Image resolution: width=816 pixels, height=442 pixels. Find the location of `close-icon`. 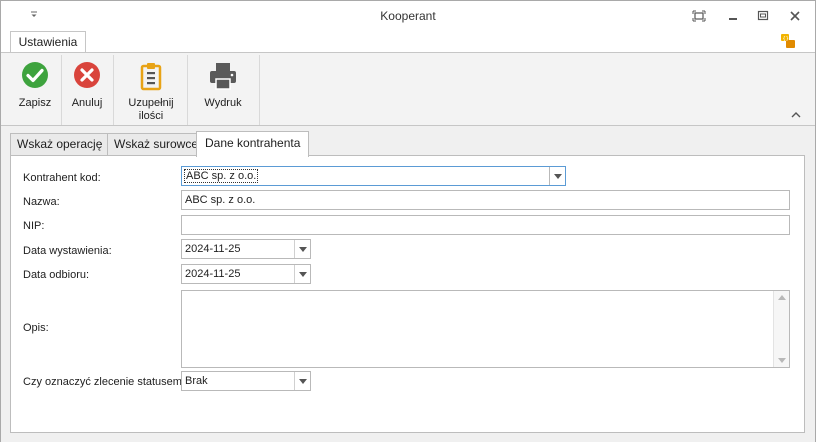

close-icon is located at coordinates (795, 16).